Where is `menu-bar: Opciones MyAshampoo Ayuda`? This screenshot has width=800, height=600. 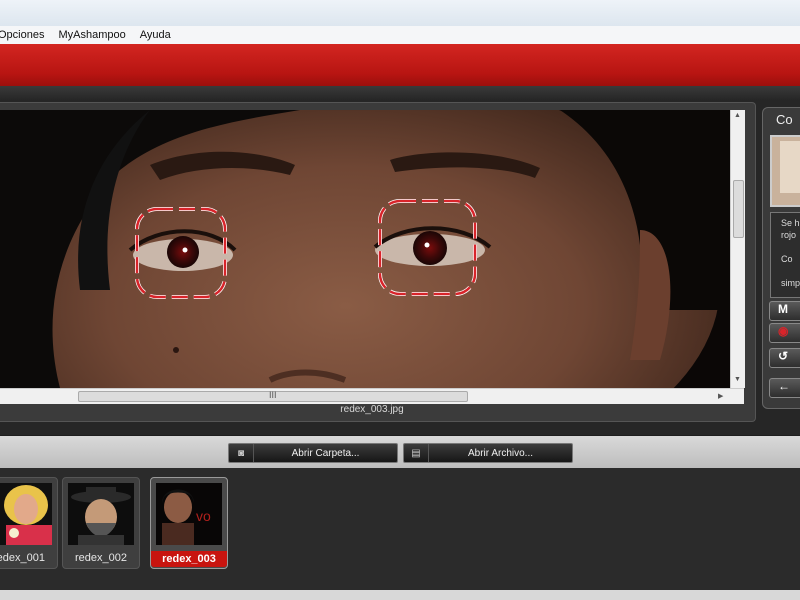
menu-bar: Opciones MyAshampoo Ayuda is located at coordinates (400, 35).